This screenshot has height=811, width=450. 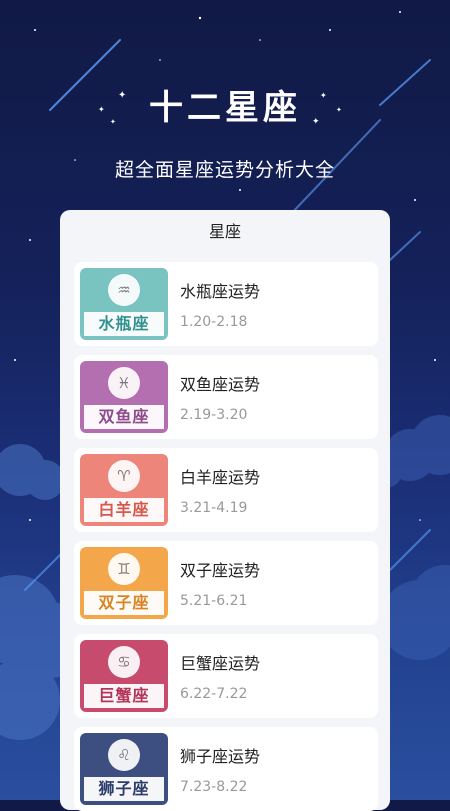 I want to click on zodiac-item-gemini: ♊ 双子座 双子座运势 5.21-6.21, so click(x=226, y=583).